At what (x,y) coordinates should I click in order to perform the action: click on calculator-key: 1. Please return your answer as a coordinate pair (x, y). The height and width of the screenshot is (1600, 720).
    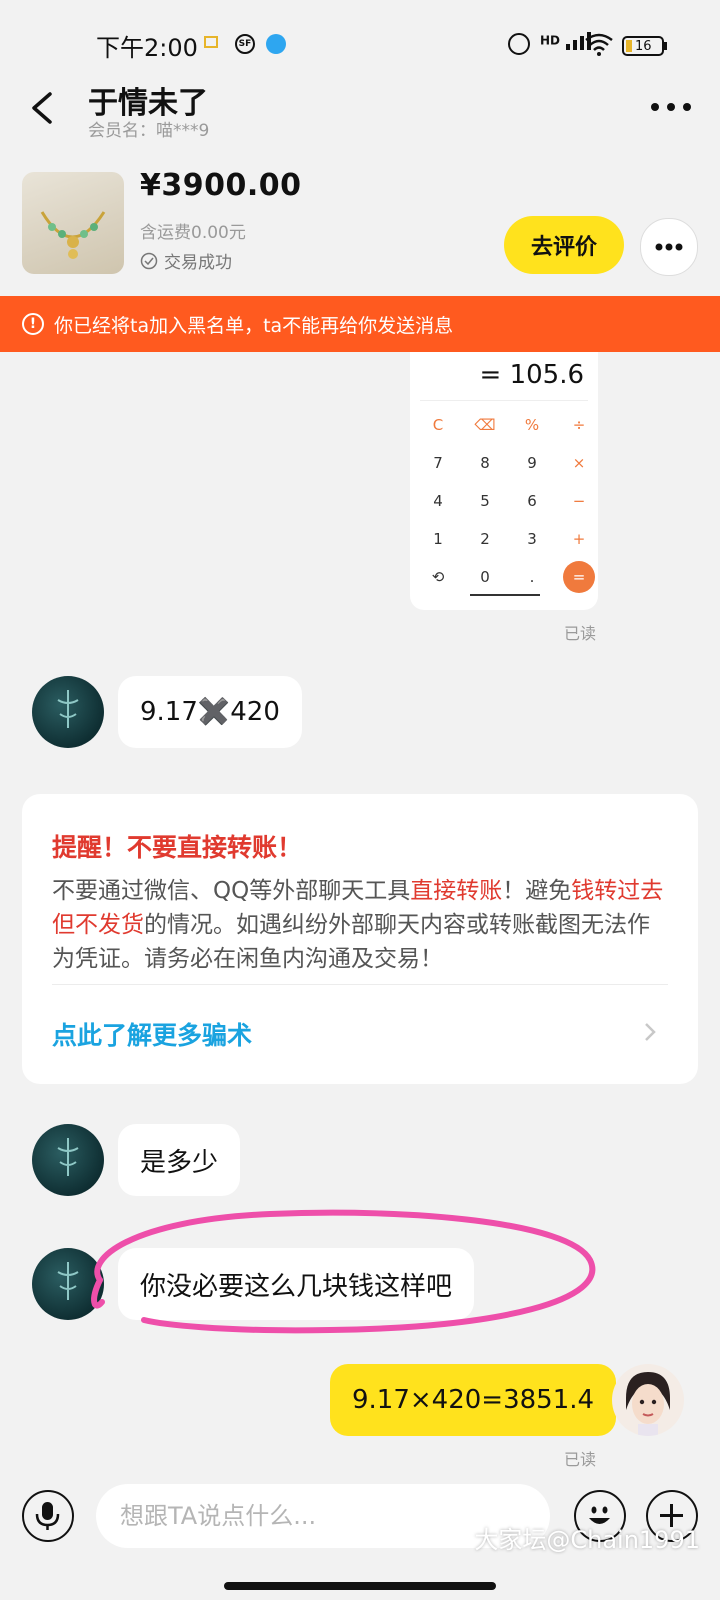
    Looking at the image, I should click on (438, 539).